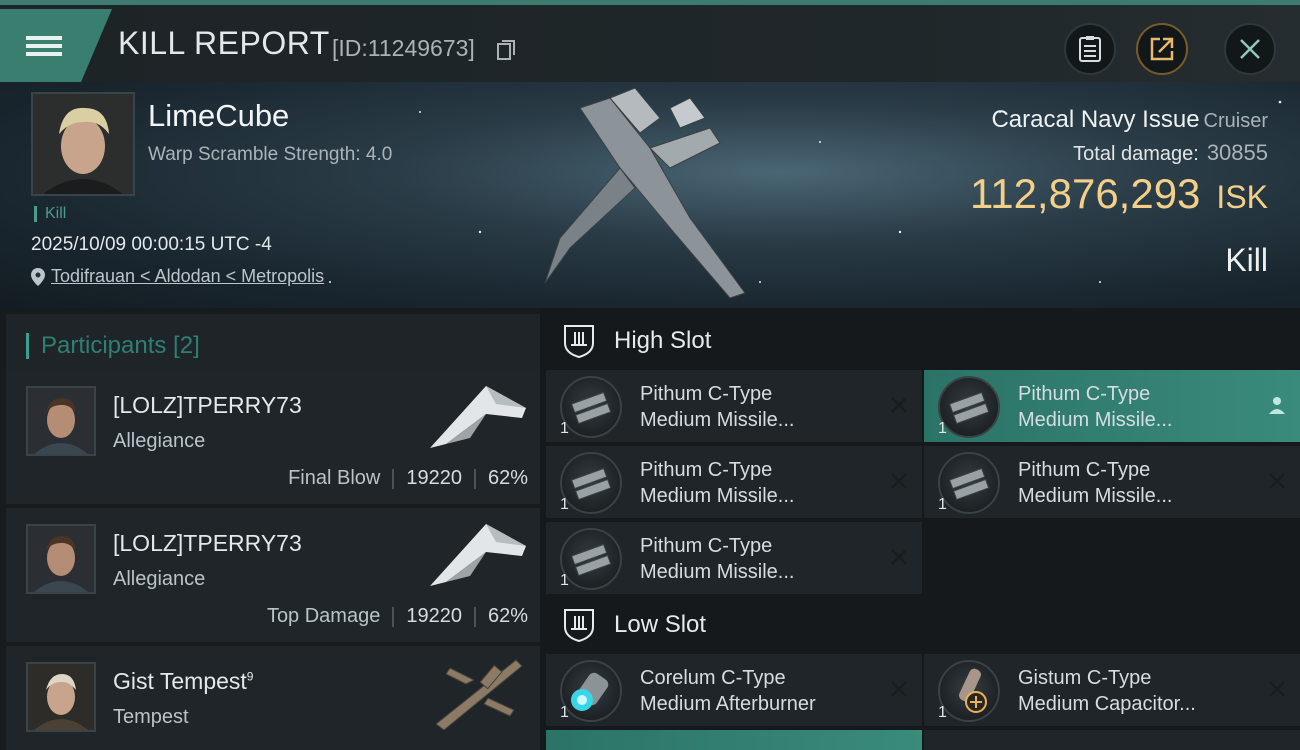 The width and height of the screenshot is (1300, 750). I want to click on participant-damage: 19220, so click(434, 616).